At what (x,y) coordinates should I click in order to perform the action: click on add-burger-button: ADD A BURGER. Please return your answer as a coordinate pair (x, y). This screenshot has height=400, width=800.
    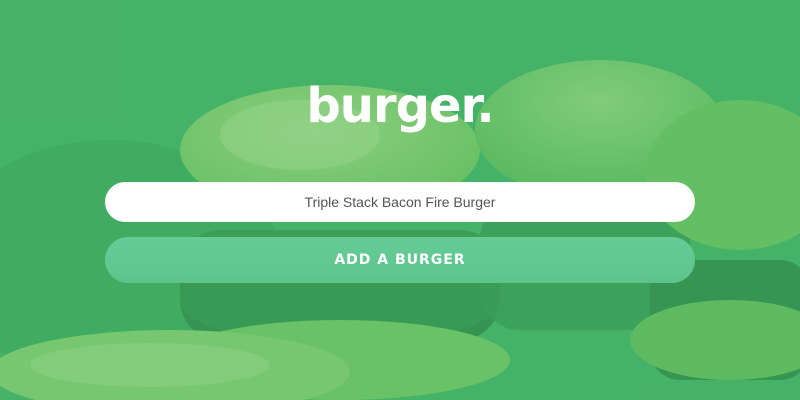
    Looking at the image, I should click on (400, 260).